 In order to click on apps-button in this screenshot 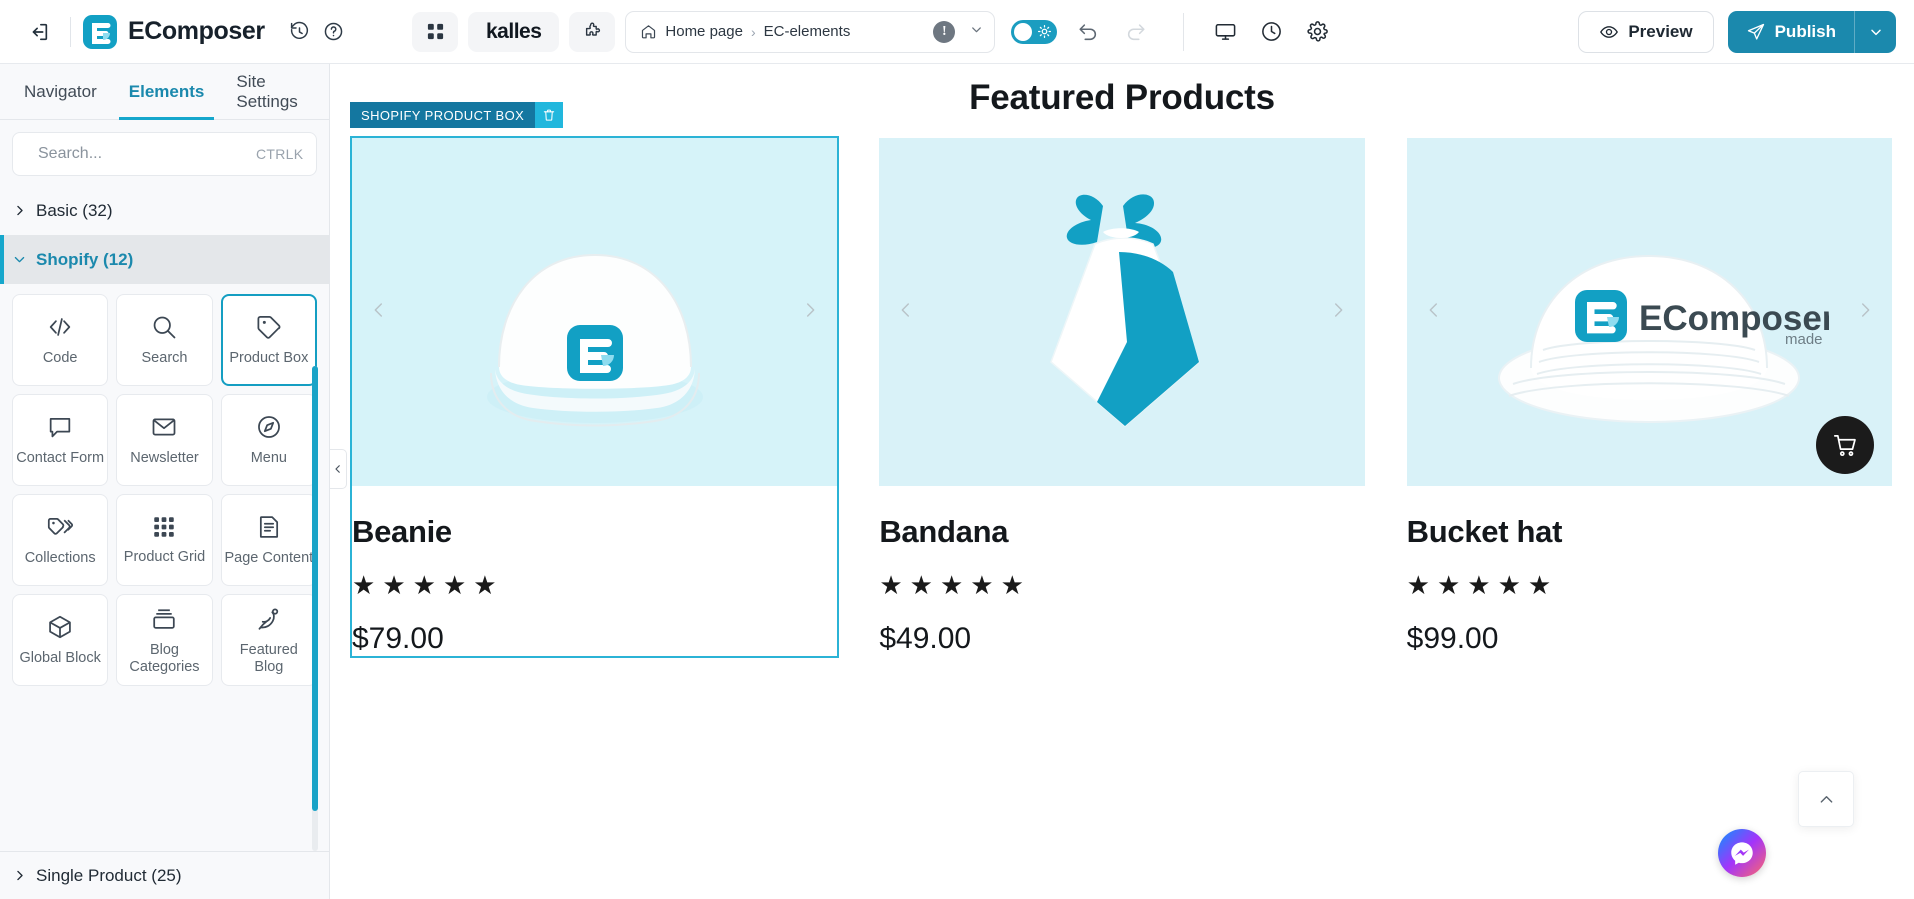, I will do `click(435, 31)`.